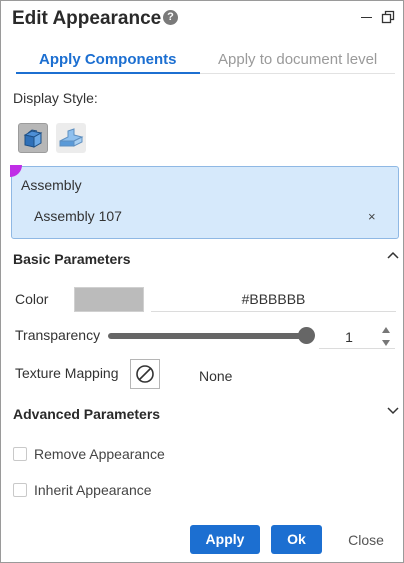 The width and height of the screenshot is (404, 563). Describe the element at coordinates (273, 299) in the screenshot. I see `color-hex-field: #BBBBBB` at that location.